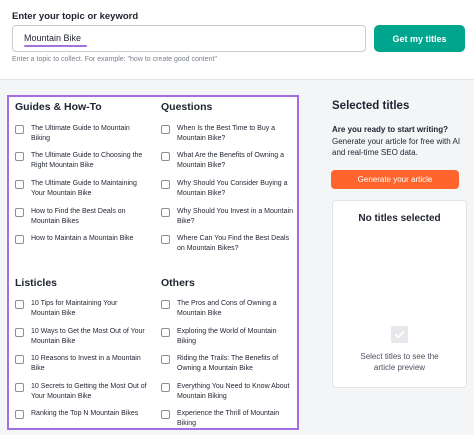 This screenshot has height=435, width=474. What do you see at coordinates (399, 334) in the screenshot?
I see `checkbox-placeholder-icon` at bounding box center [399, 334].